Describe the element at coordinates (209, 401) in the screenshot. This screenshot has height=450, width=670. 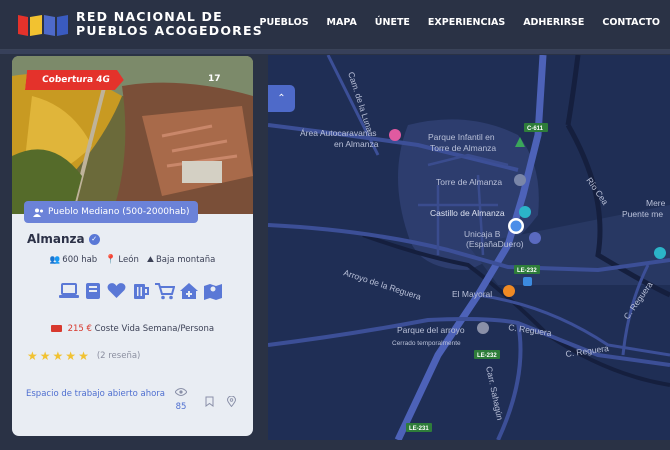
I see `bookmark-icon` at that location.